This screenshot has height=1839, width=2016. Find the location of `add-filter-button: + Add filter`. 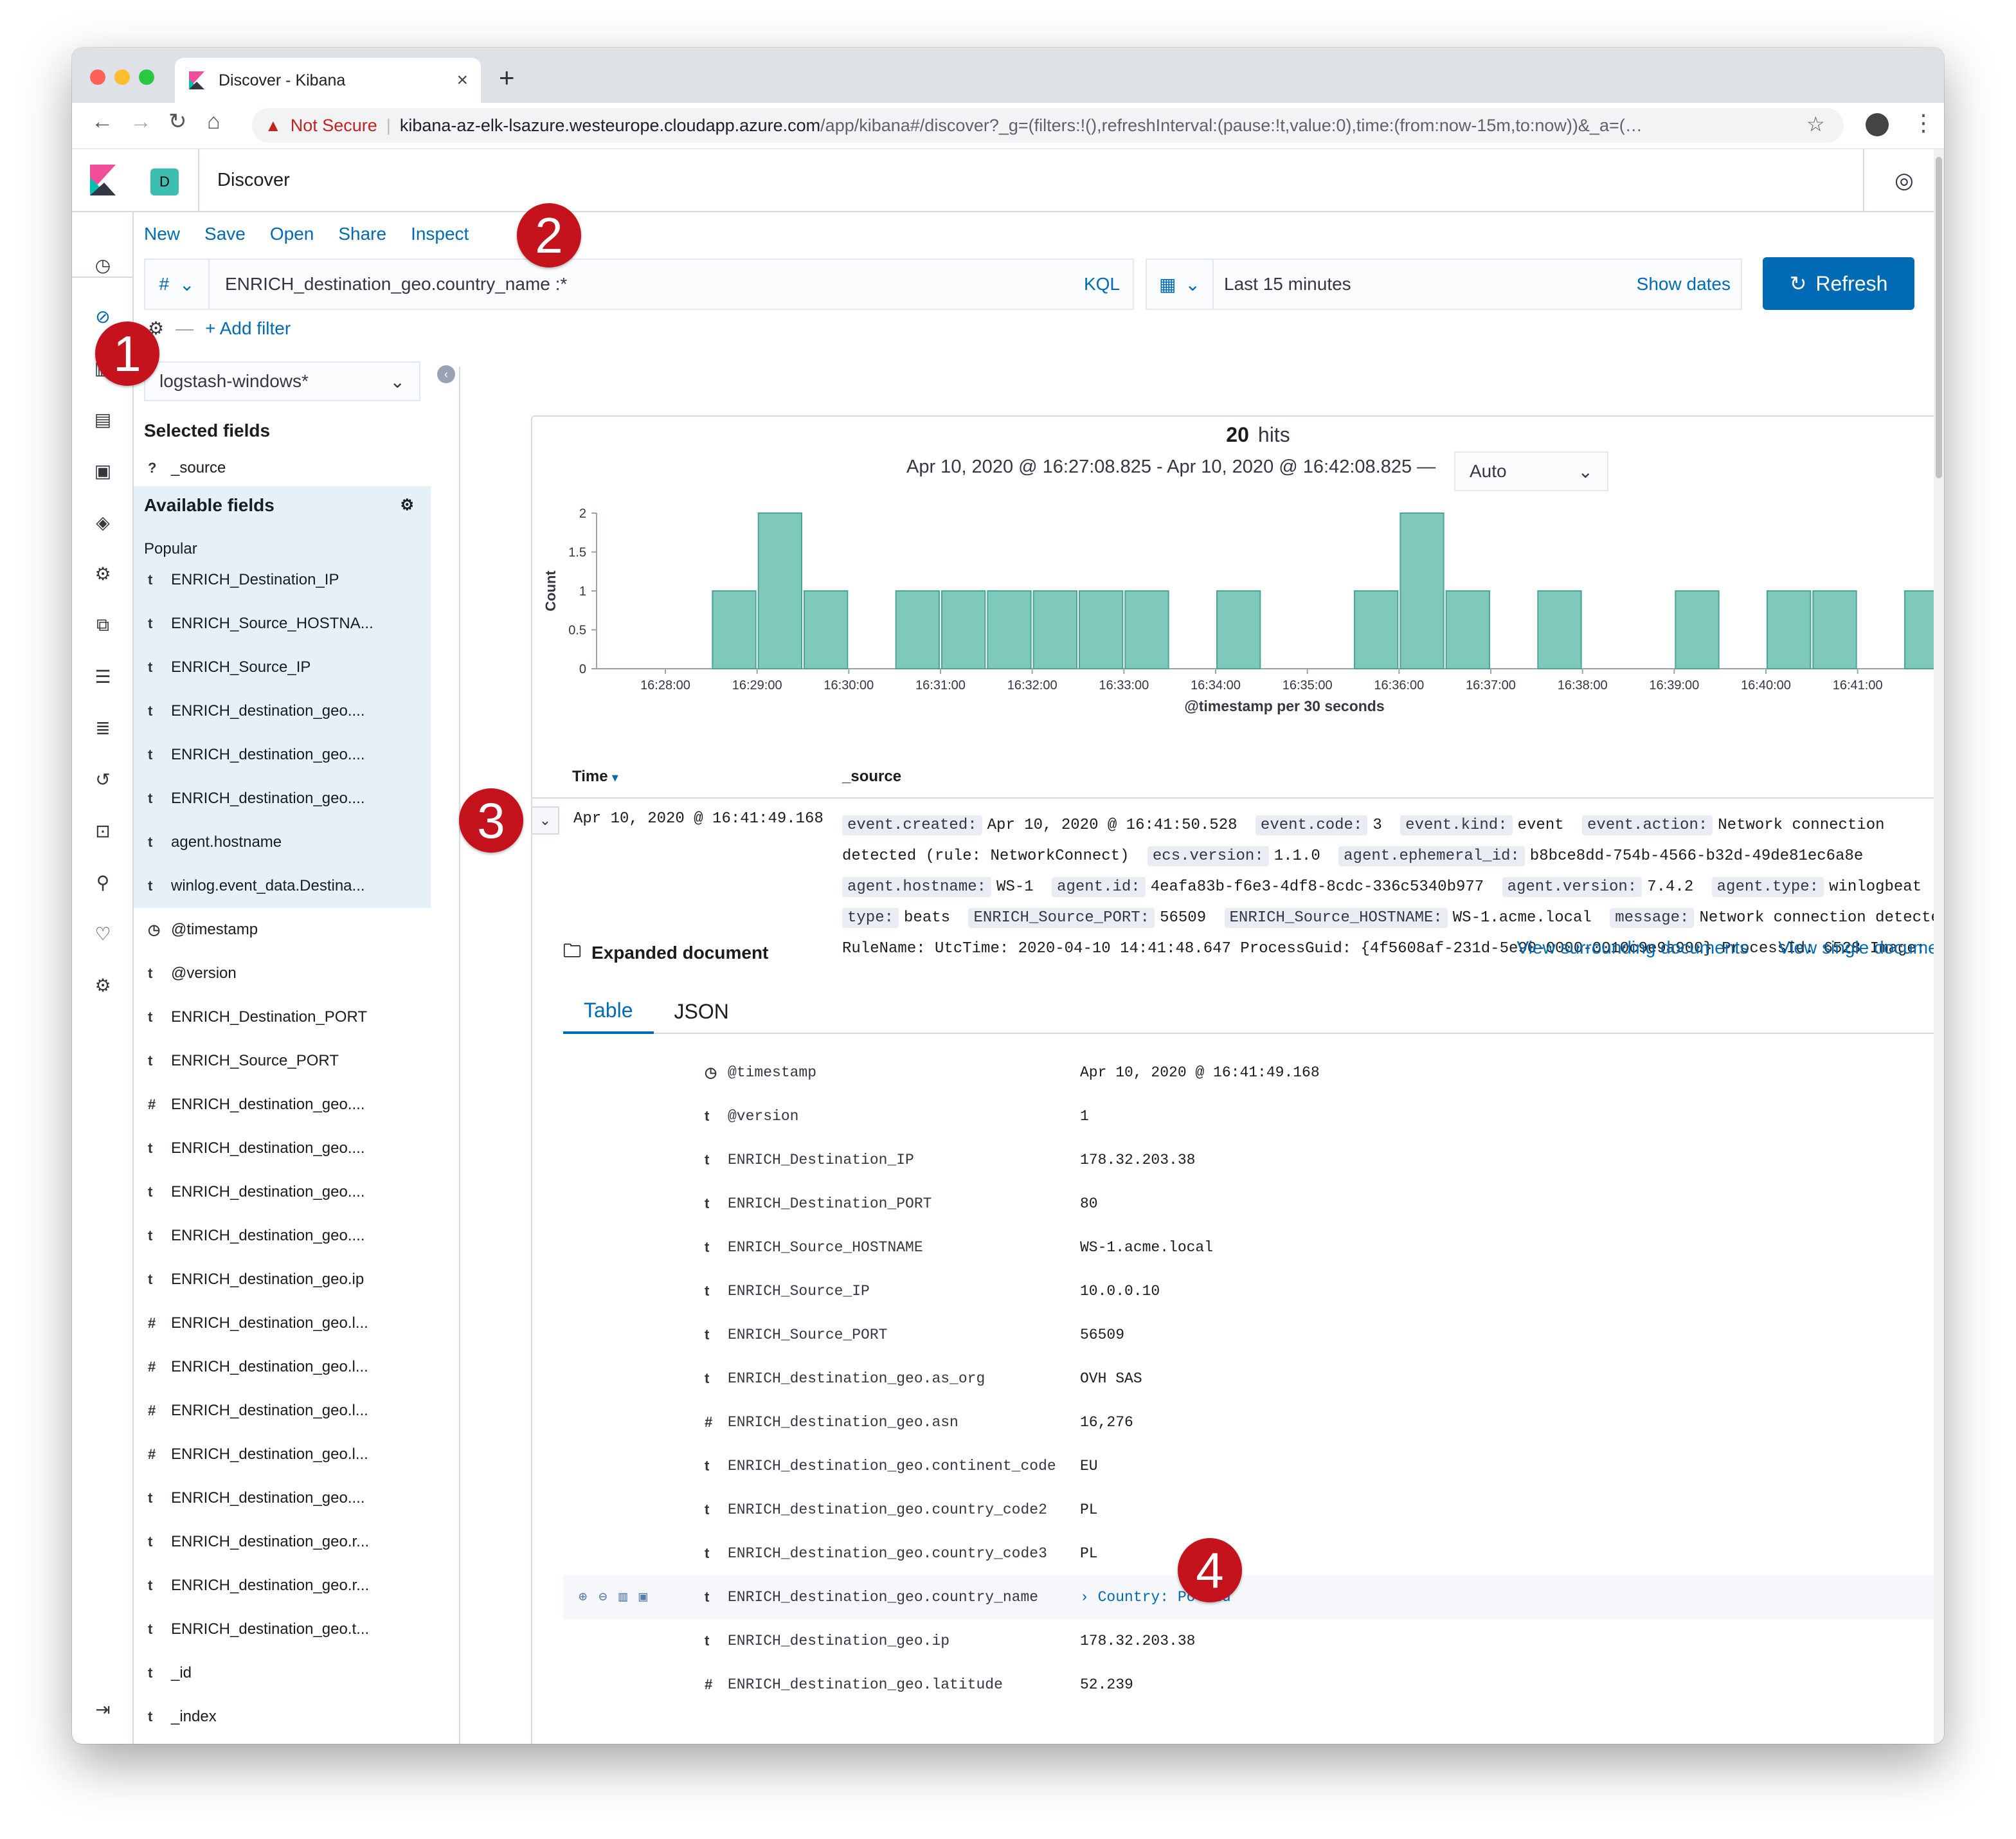

add-filter-button: + Add filter is located at coordinates (248, 328).